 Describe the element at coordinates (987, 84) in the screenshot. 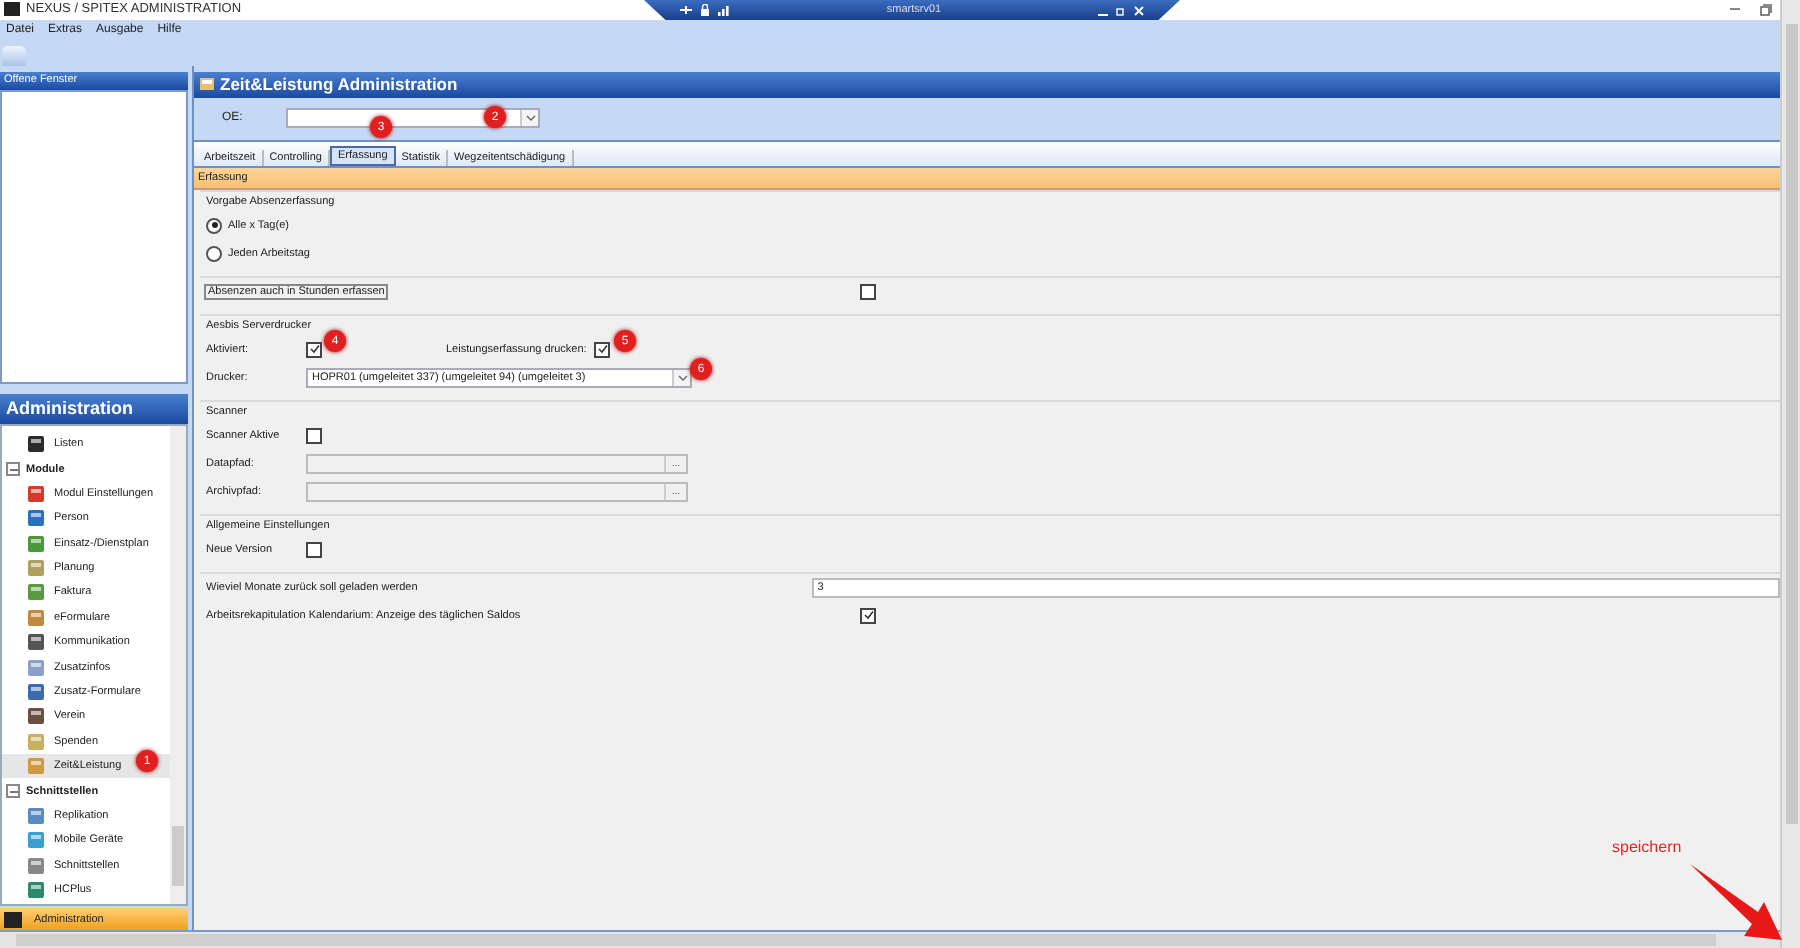

I see `document-title: Zeit&Leistung Administration` at that location.